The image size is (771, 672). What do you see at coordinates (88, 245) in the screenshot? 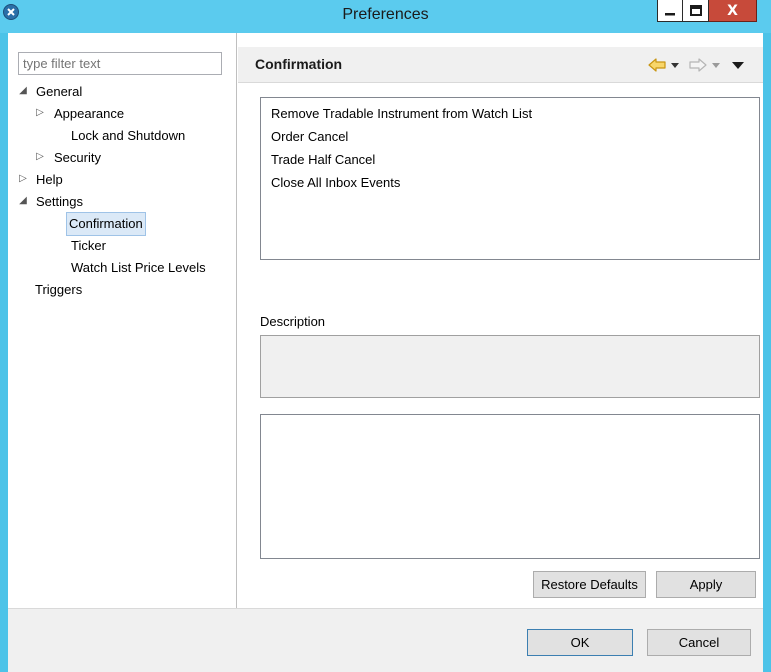
I see `tree-item-label: Ticker` at bounding box center [88, 245].